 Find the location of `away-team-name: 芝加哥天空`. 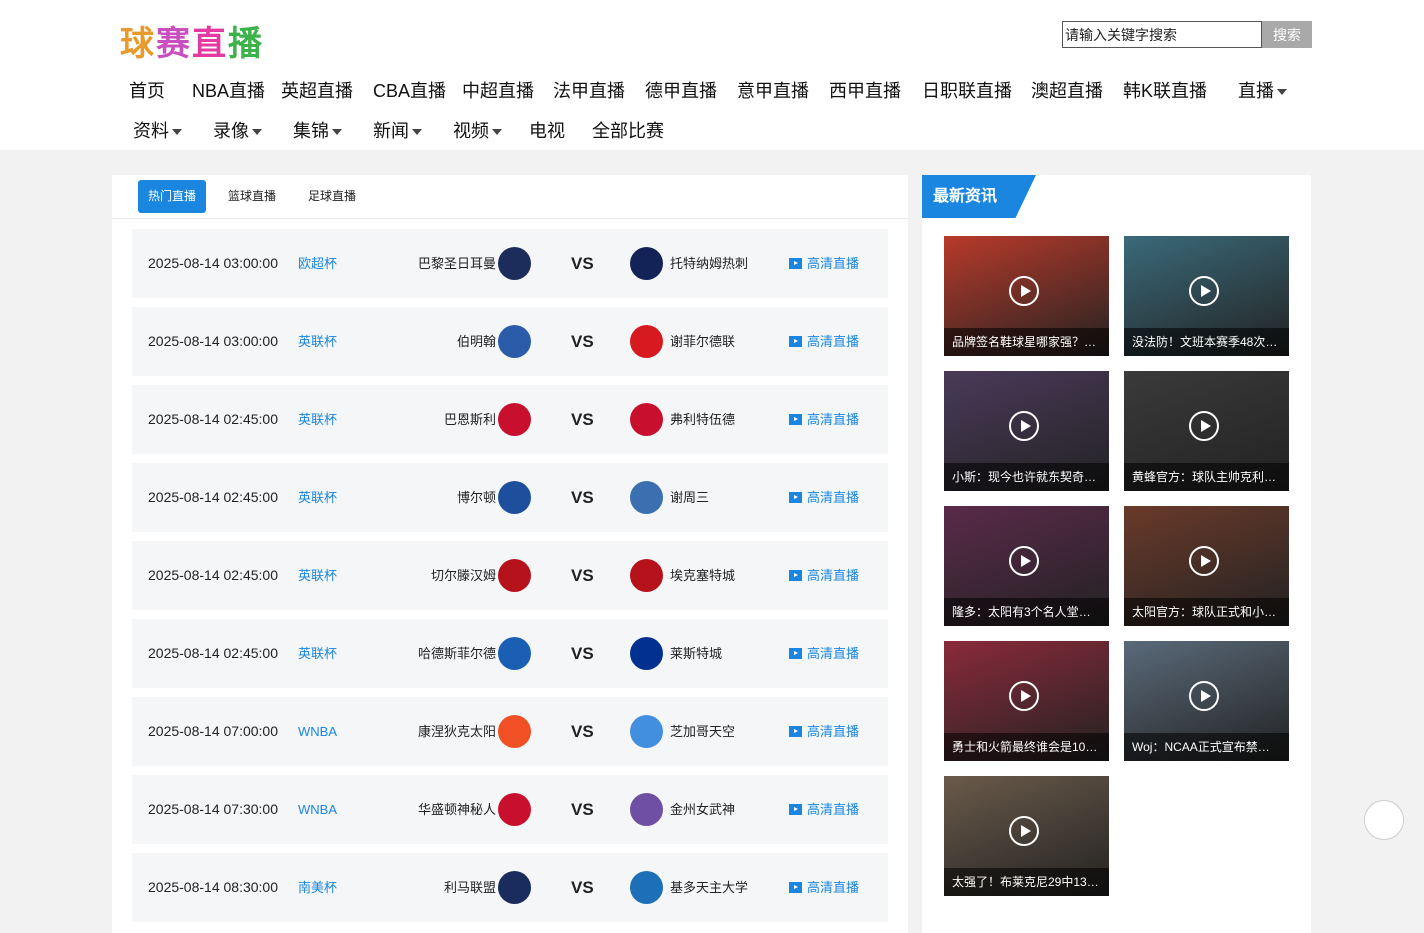

away-team-name: 芝加哥天空 is located at coordinates (703, 731).